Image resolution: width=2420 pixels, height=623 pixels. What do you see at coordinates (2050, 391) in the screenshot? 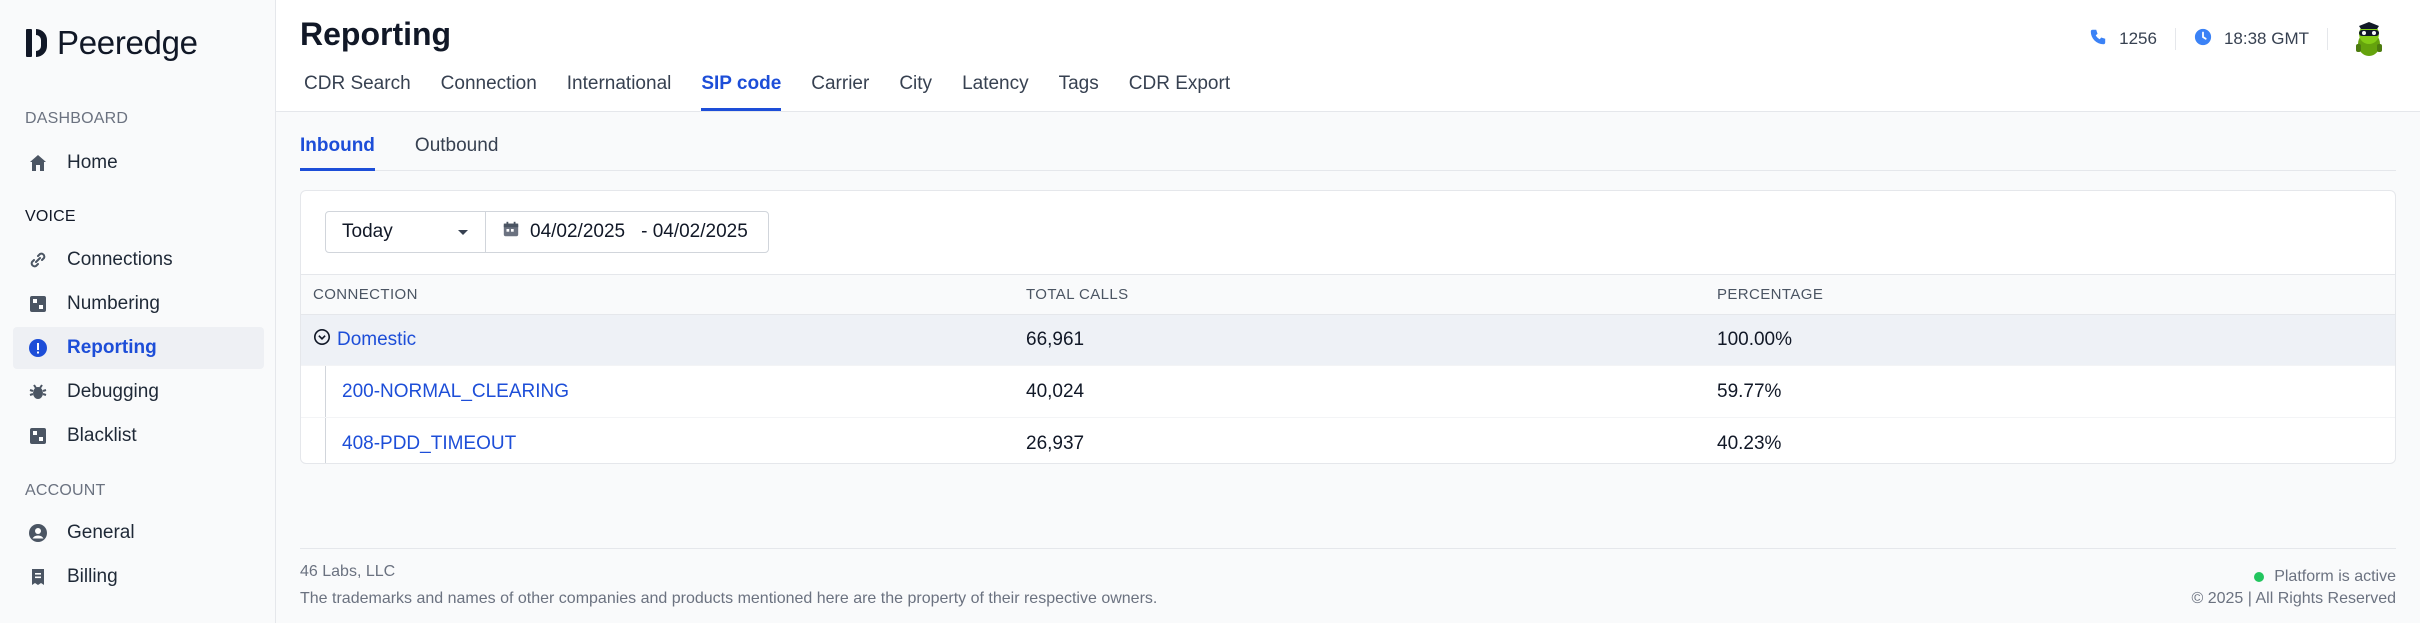
I see `row-percentage: 59.77%` at bounding box center [2050, 391].